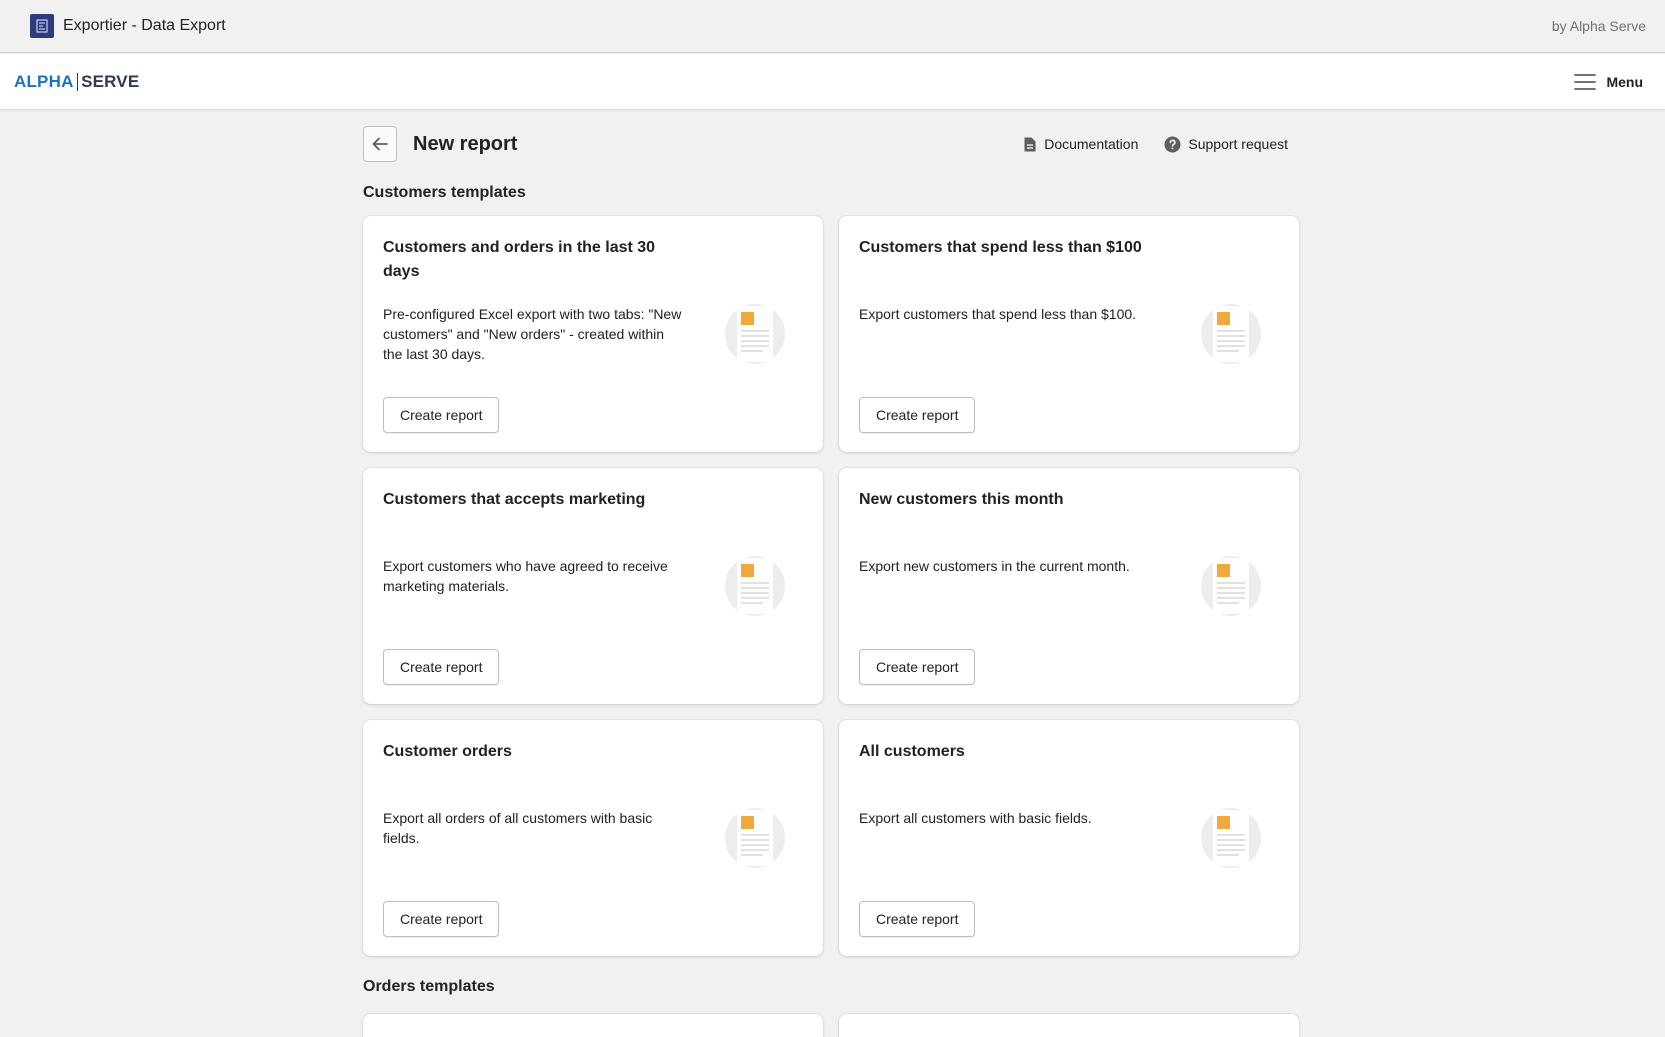  Describe the element at coordinates (144, 25) in the screenshot. I see `app-title: Exportier - Data Export` at that location.